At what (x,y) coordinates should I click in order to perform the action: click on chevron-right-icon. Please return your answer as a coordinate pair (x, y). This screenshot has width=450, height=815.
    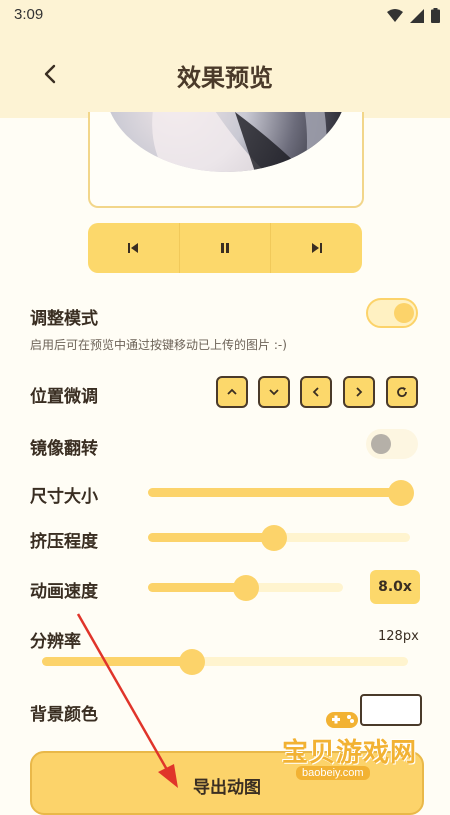
    Looking at the image, I should click on (359, 392).